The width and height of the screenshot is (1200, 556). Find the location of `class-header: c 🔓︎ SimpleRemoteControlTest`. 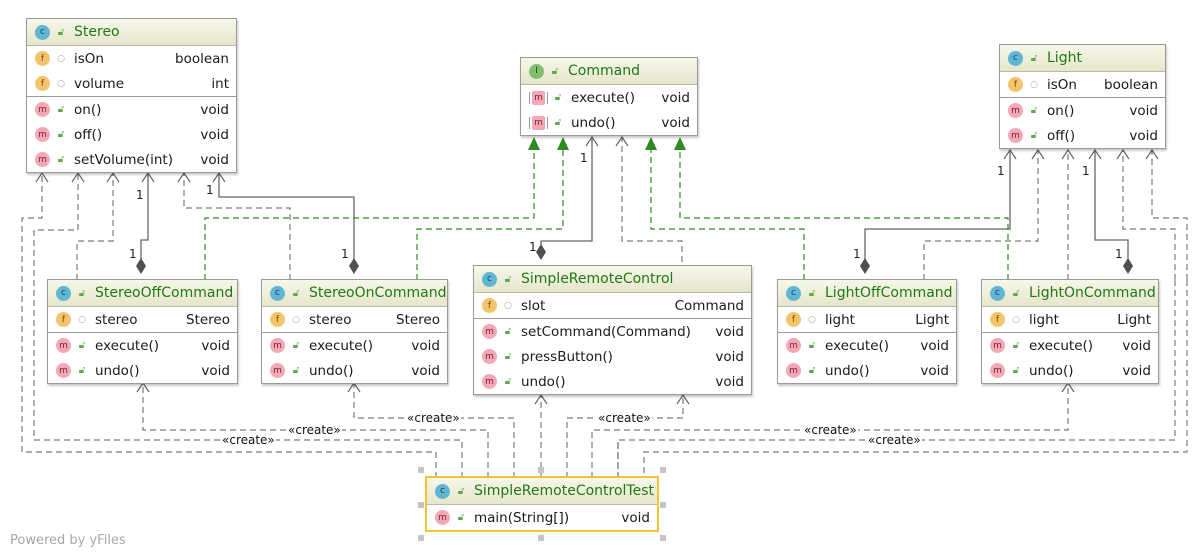

class-header: c 🔓︎ SimpleRemoteControlTest is located at coordinates (542, 491).